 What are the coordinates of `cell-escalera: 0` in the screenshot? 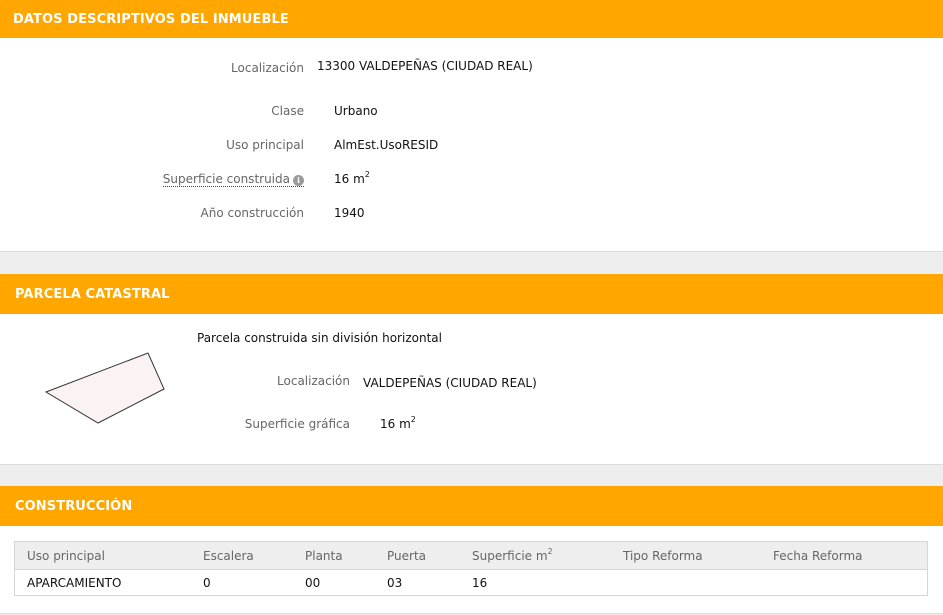 It's located at (242, 582).